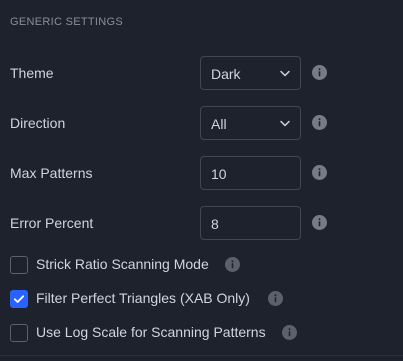 The width and height of the screenshot is (403, 361). What do you see at coordinates (151, 332) in the screenshot?
I see `use-log-scale-label: Use Log Scale for Scanning Patterns` at bounding box center [151, 332].